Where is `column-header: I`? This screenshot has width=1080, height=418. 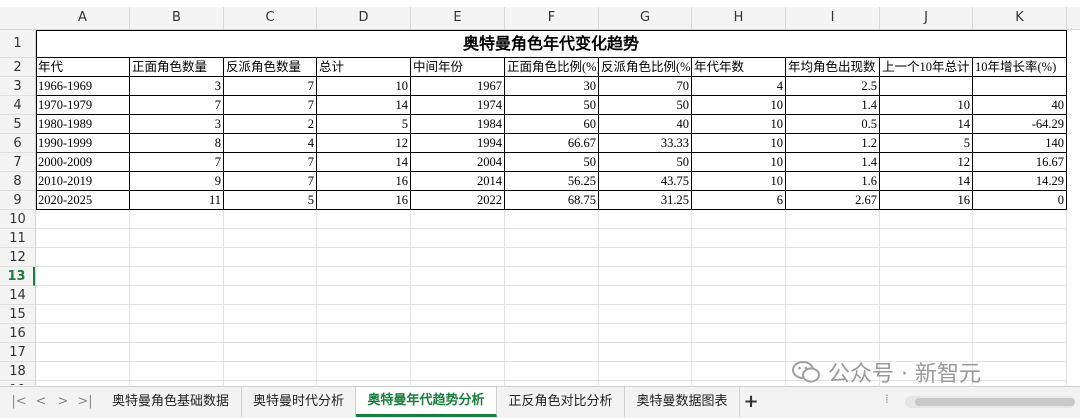 column-header: I is located at coordinates (833, 18).